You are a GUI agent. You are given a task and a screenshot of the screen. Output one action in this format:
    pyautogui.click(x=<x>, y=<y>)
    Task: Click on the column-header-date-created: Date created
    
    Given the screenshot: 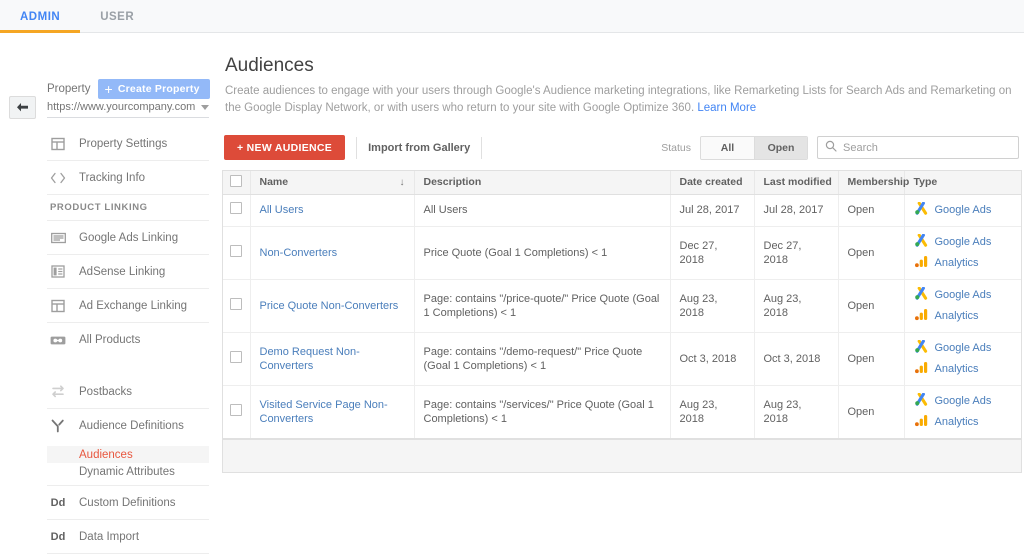 What is the action you would take?
    pyautogui.click(x=712, y=183)
    